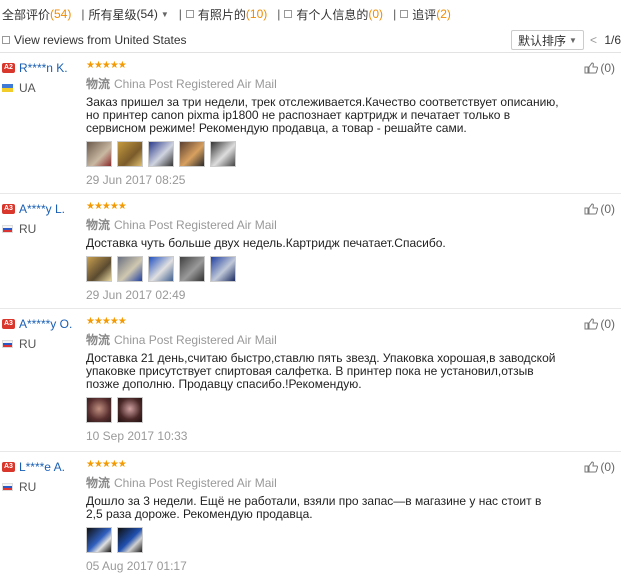 The image size is (621, 577). Describe the element at coordinates (42, 209) in the screenshot. I see `reviewer-name: A****y L.` at that location.